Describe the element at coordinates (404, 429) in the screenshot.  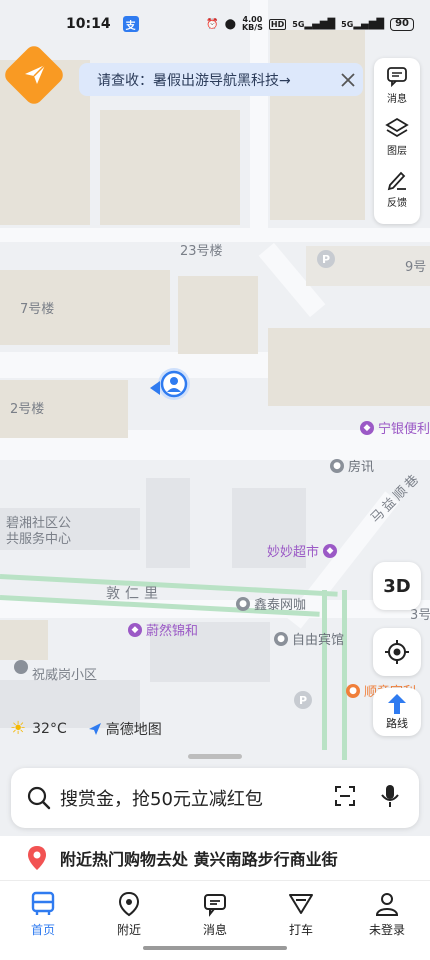
I see `poi-name: 宁银便利` at that location.